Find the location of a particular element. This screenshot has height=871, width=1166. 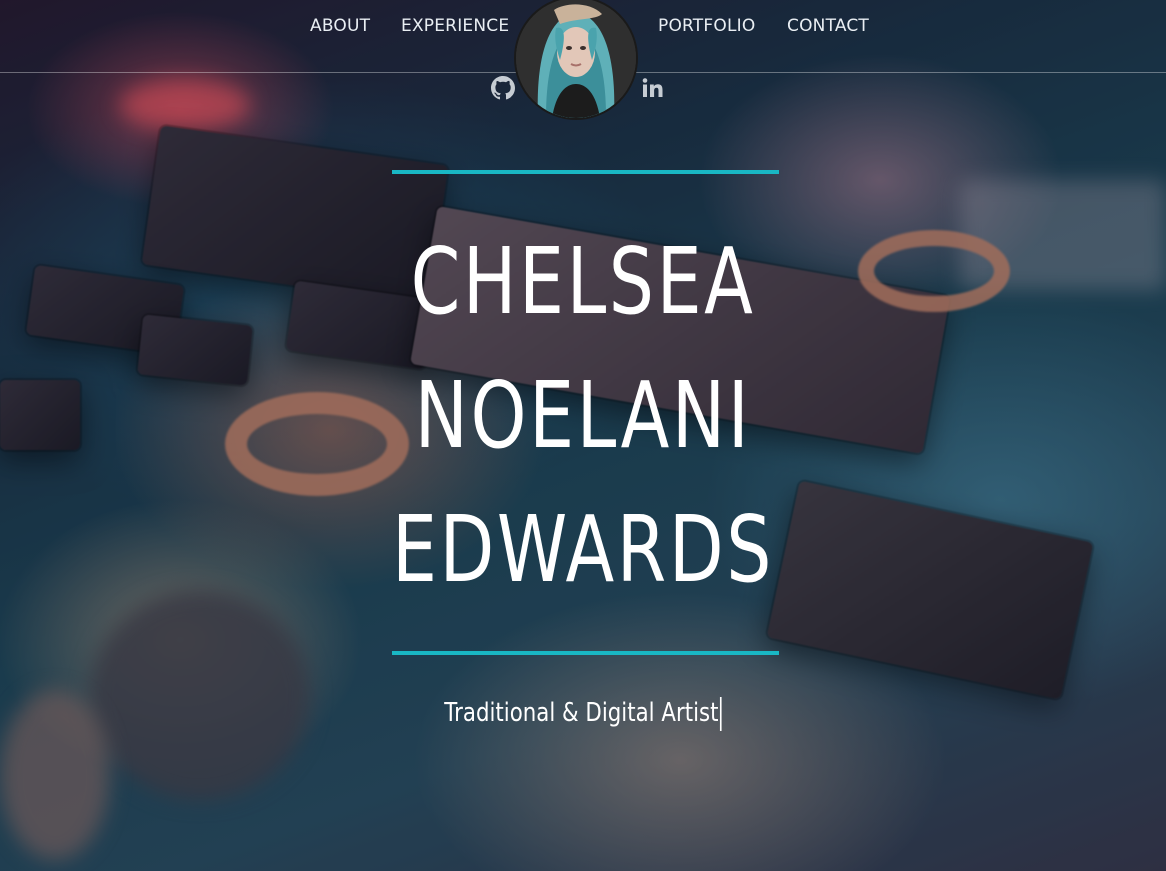

hero-tagline: Traditional & Digital Artist is located at coordinates (583, 713).